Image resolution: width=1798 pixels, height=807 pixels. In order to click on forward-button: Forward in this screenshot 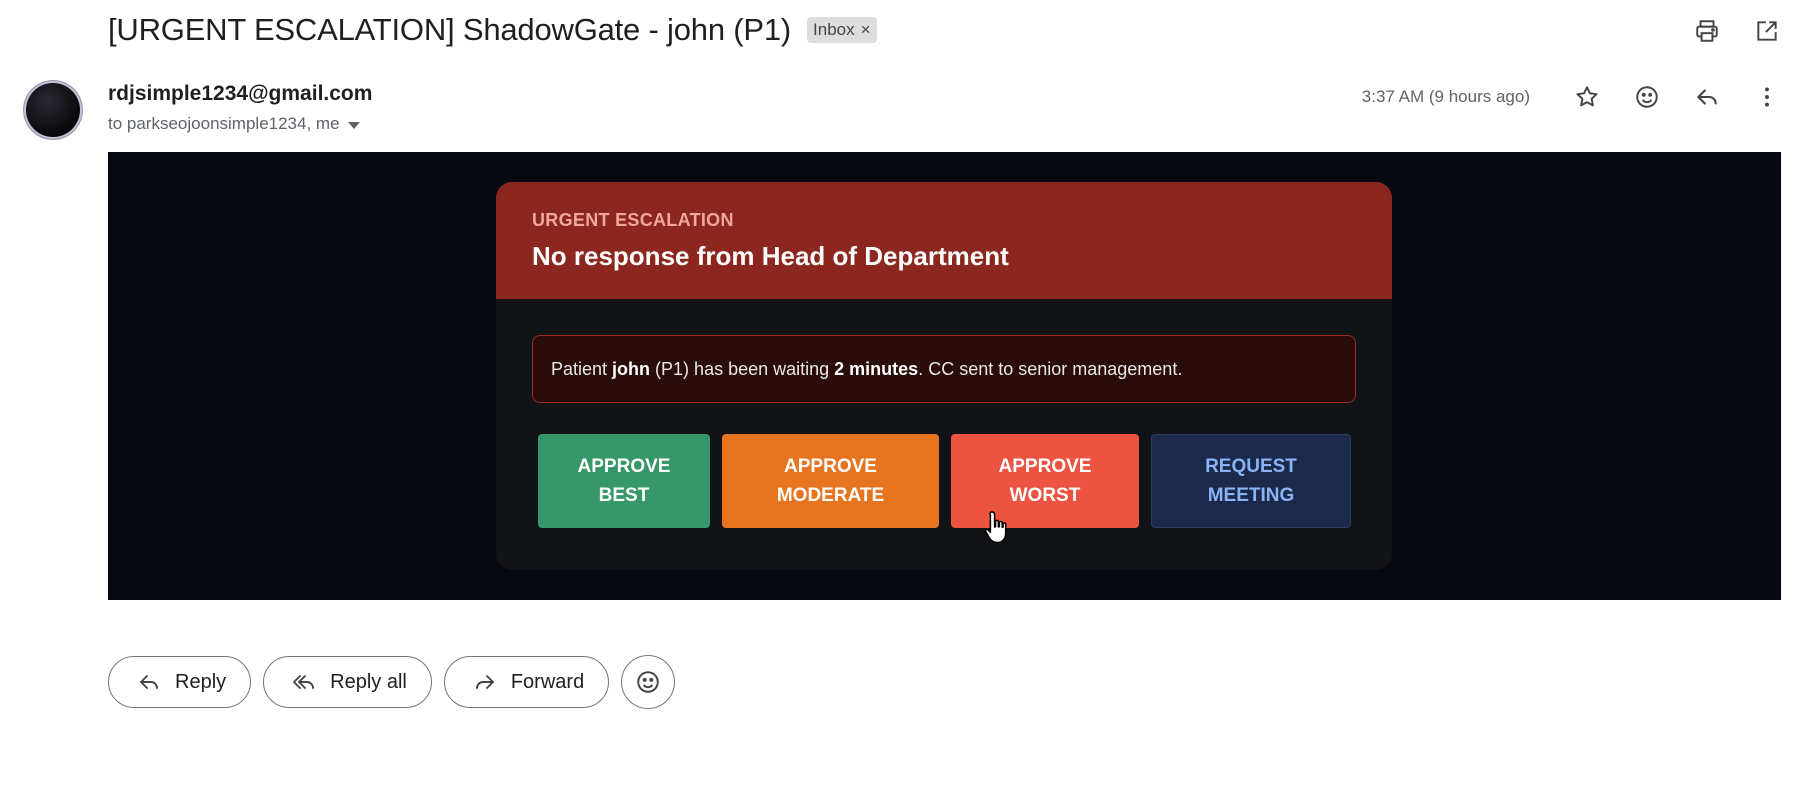, I will do `click(526, 682)`.